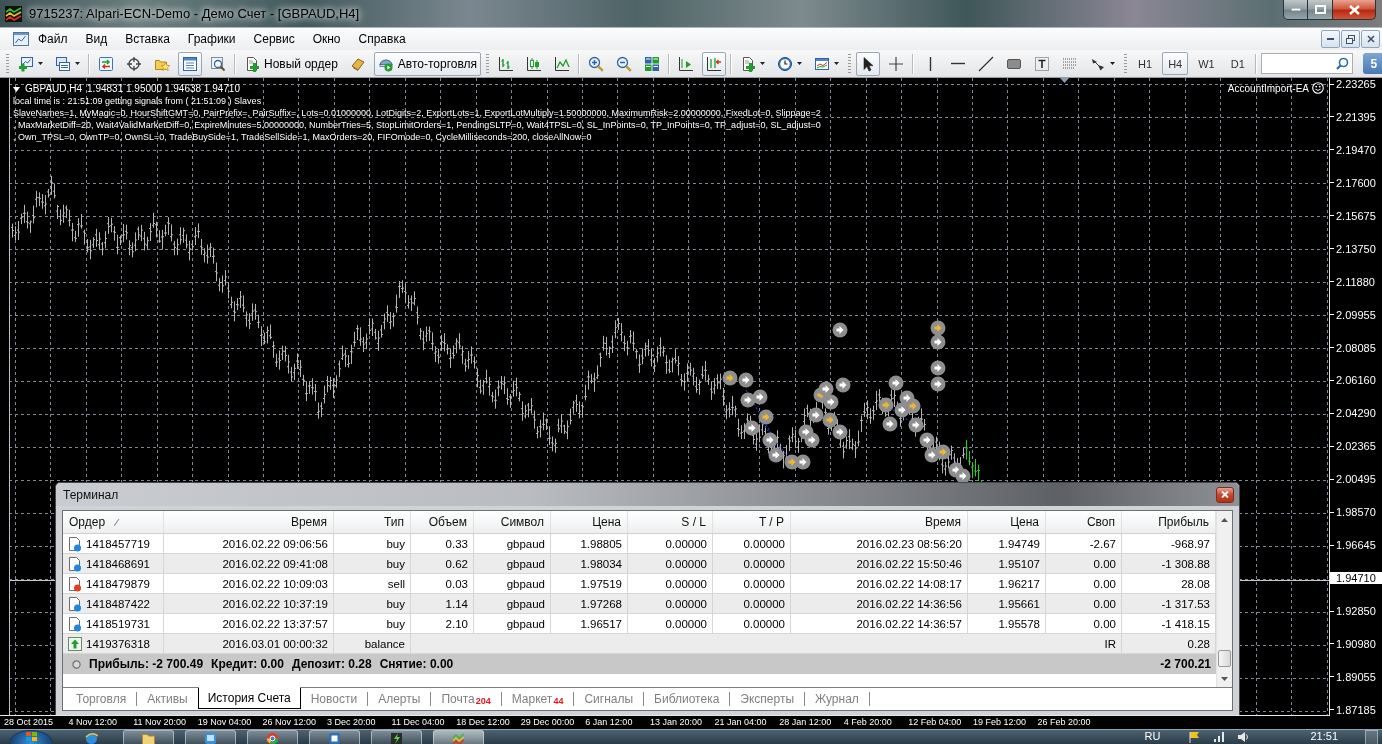  What do you see at coordinates (1183, 522) in the screenshot?
I see `column-header: Прибыль` at bounding box center [1183, 522].